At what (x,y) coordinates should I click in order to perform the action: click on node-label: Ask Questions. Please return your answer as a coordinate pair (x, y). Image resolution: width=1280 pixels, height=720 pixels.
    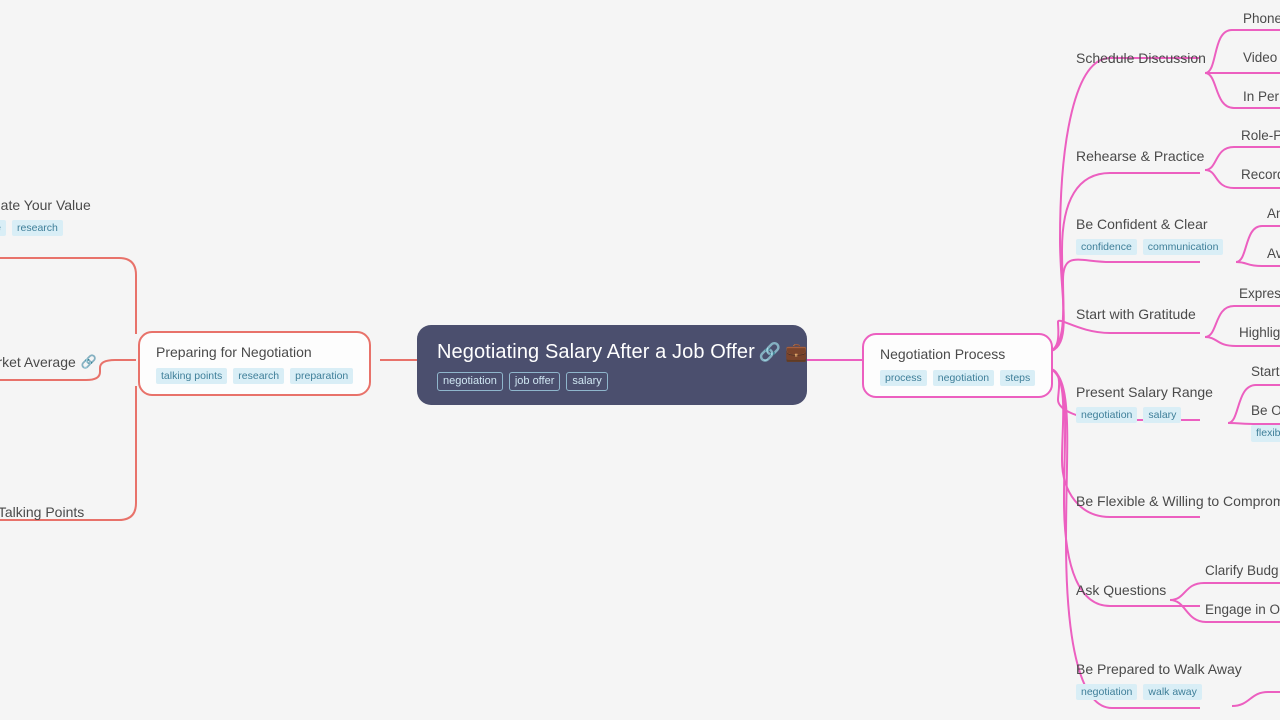
    Looking at the image, I should click on (1121, 590).